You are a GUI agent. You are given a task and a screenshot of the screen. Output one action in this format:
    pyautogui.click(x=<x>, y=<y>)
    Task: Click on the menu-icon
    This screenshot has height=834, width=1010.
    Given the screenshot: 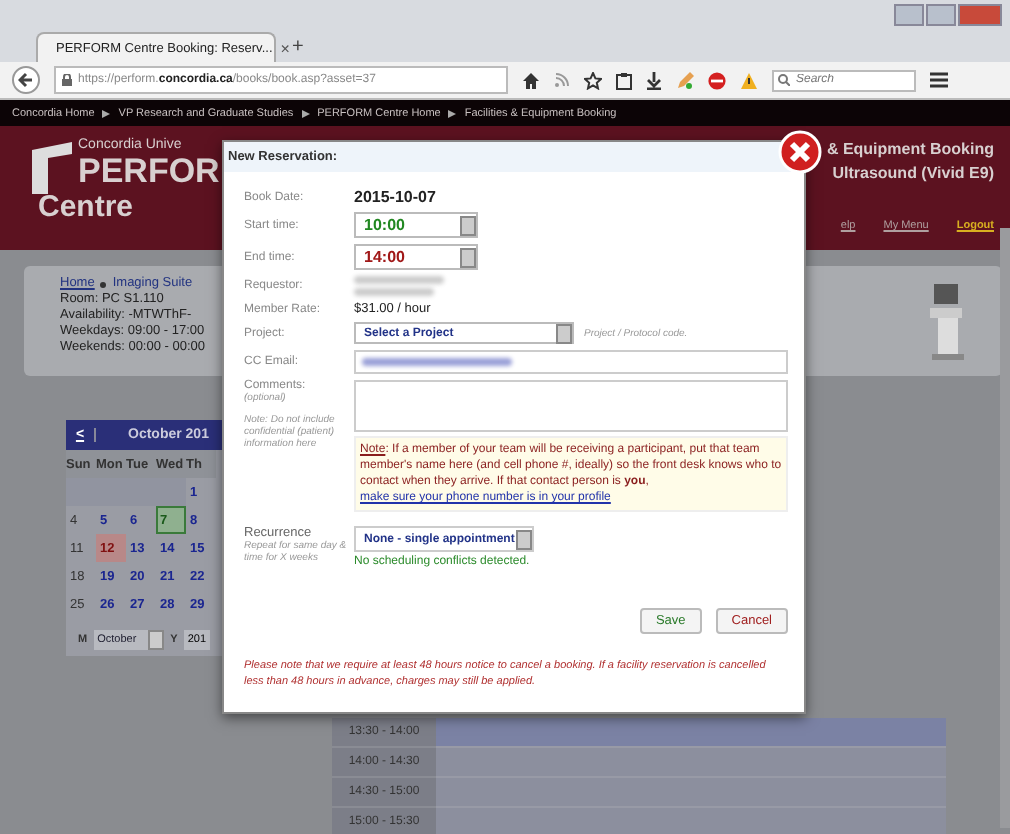 What is the action you would take?
    pyautogui.click(x=939, y=80)
    